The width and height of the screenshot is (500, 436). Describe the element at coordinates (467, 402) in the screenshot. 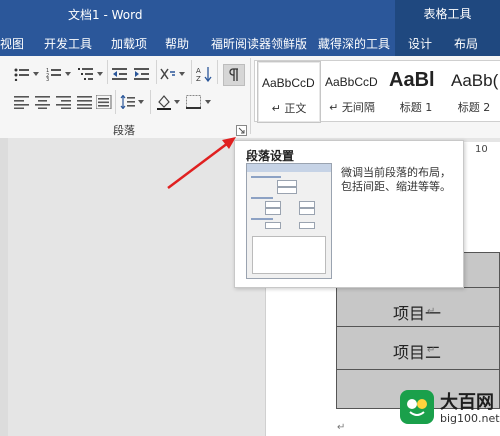

I see `watermark-name: 大百网` at that location.